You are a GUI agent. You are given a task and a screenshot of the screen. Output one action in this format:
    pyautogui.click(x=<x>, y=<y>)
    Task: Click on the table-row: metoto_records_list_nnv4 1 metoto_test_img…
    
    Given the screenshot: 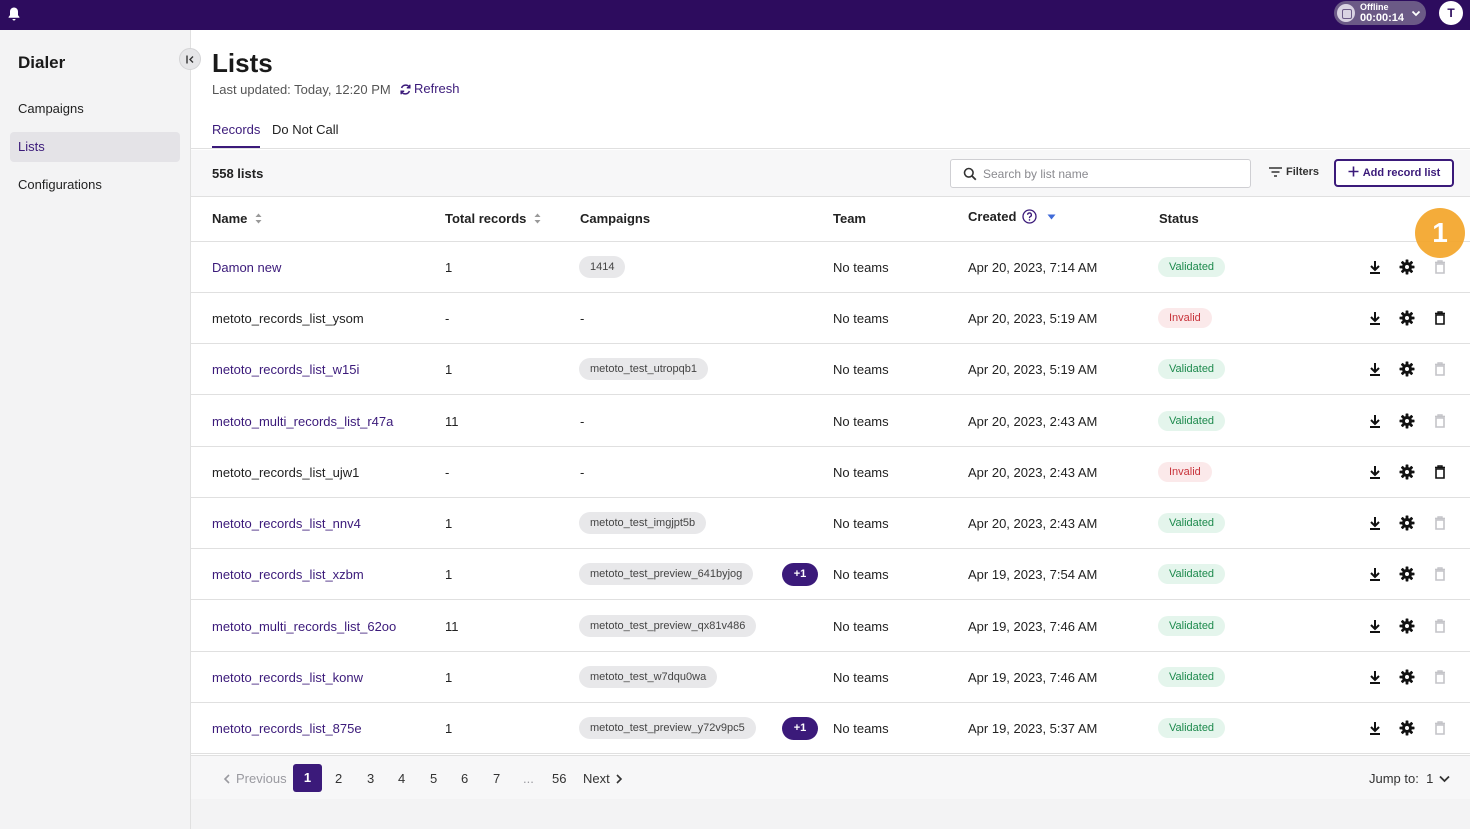 What is the action you would take?
    pyautogui.click(x=830, y=523)
    